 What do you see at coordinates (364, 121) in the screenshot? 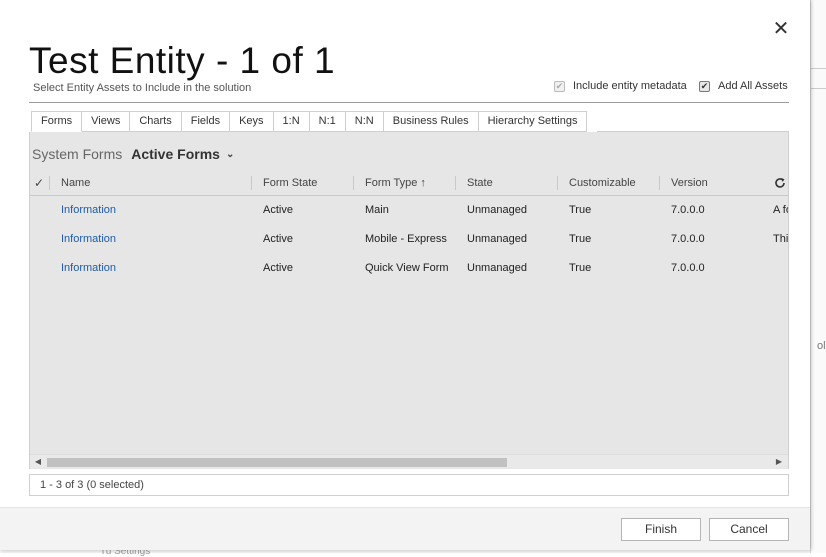
I see `tab-n-n: N:N` at bounding box center [364, 121].